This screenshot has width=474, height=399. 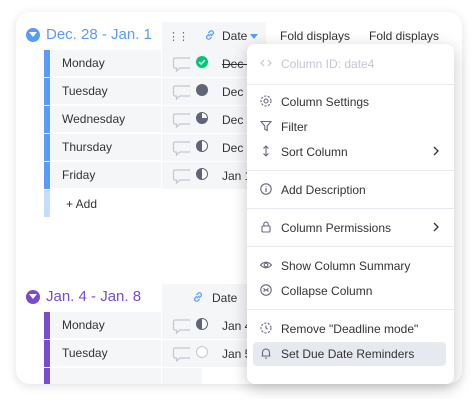 What do you see at coordinates (314, 152) in the screenshot?
I see `menu-item-label: Sort Column` at bounding box center [314, 152].